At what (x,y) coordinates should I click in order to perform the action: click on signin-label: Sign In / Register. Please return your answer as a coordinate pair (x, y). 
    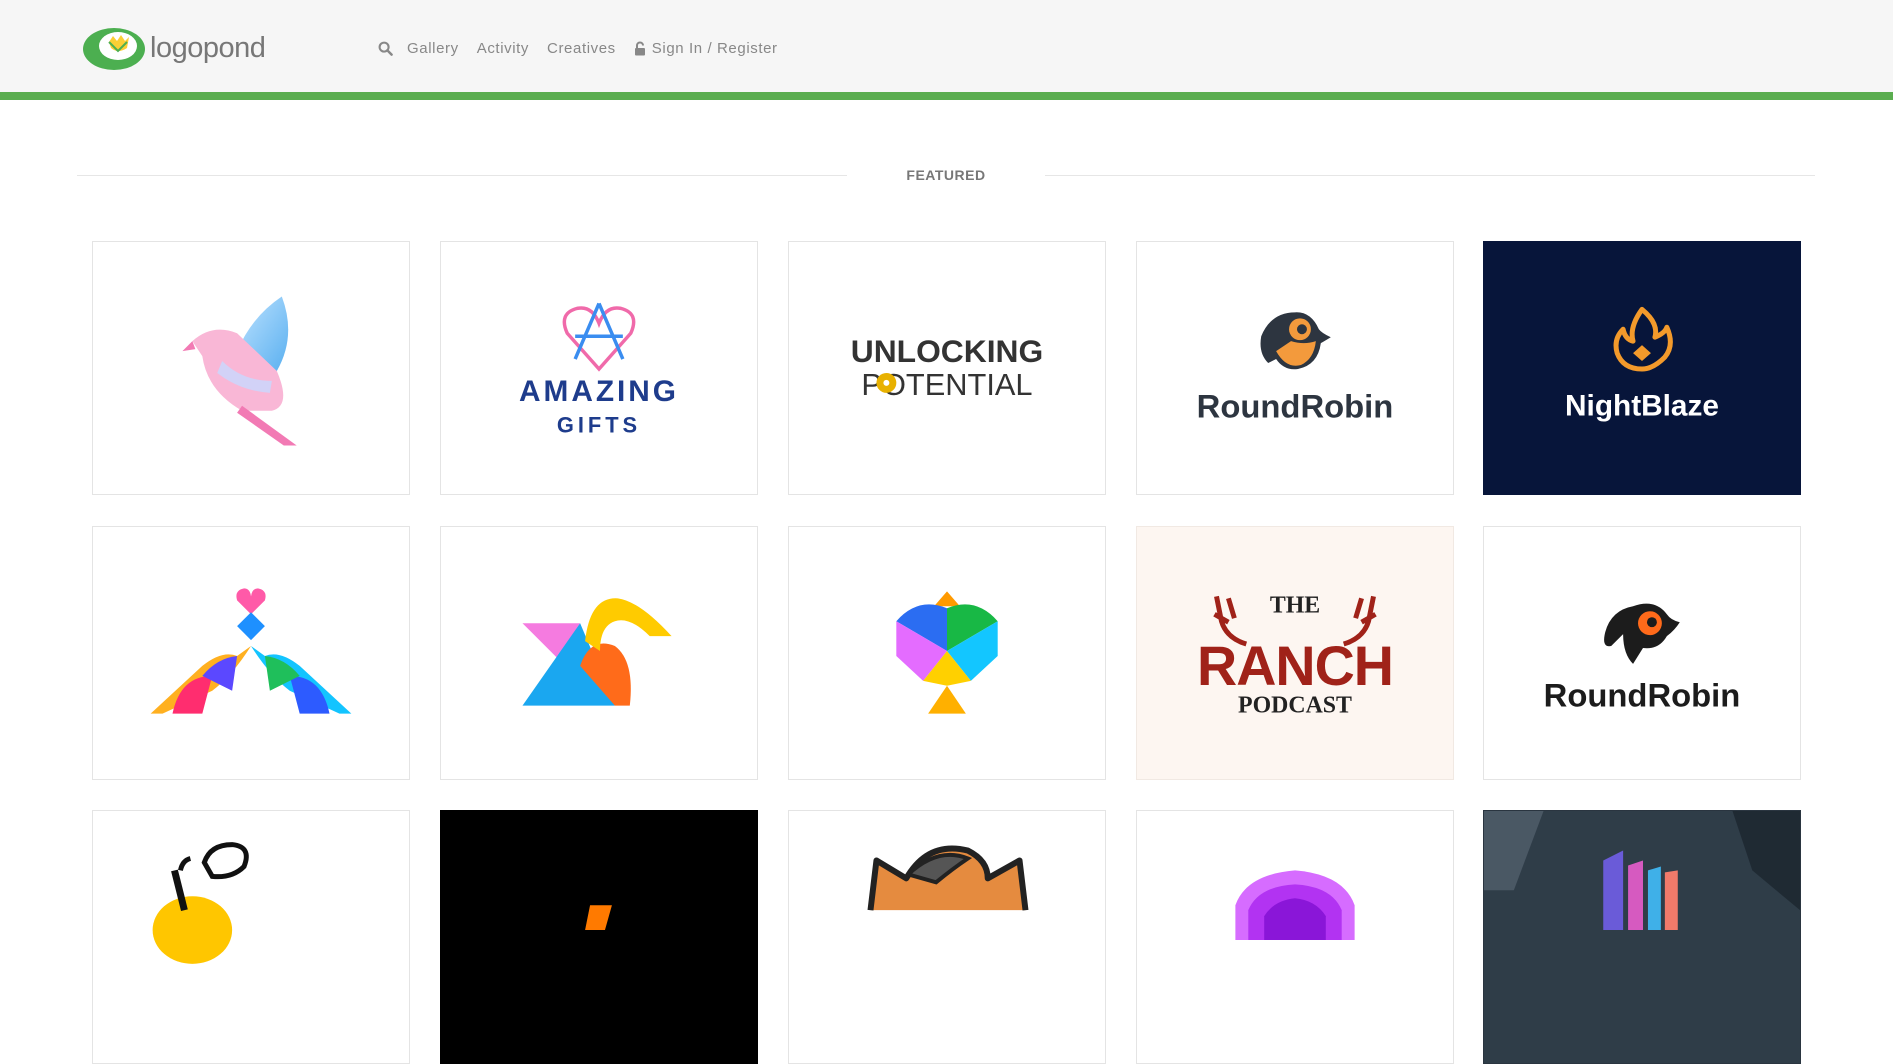
    Looking at the image, I should click on (714, 48).